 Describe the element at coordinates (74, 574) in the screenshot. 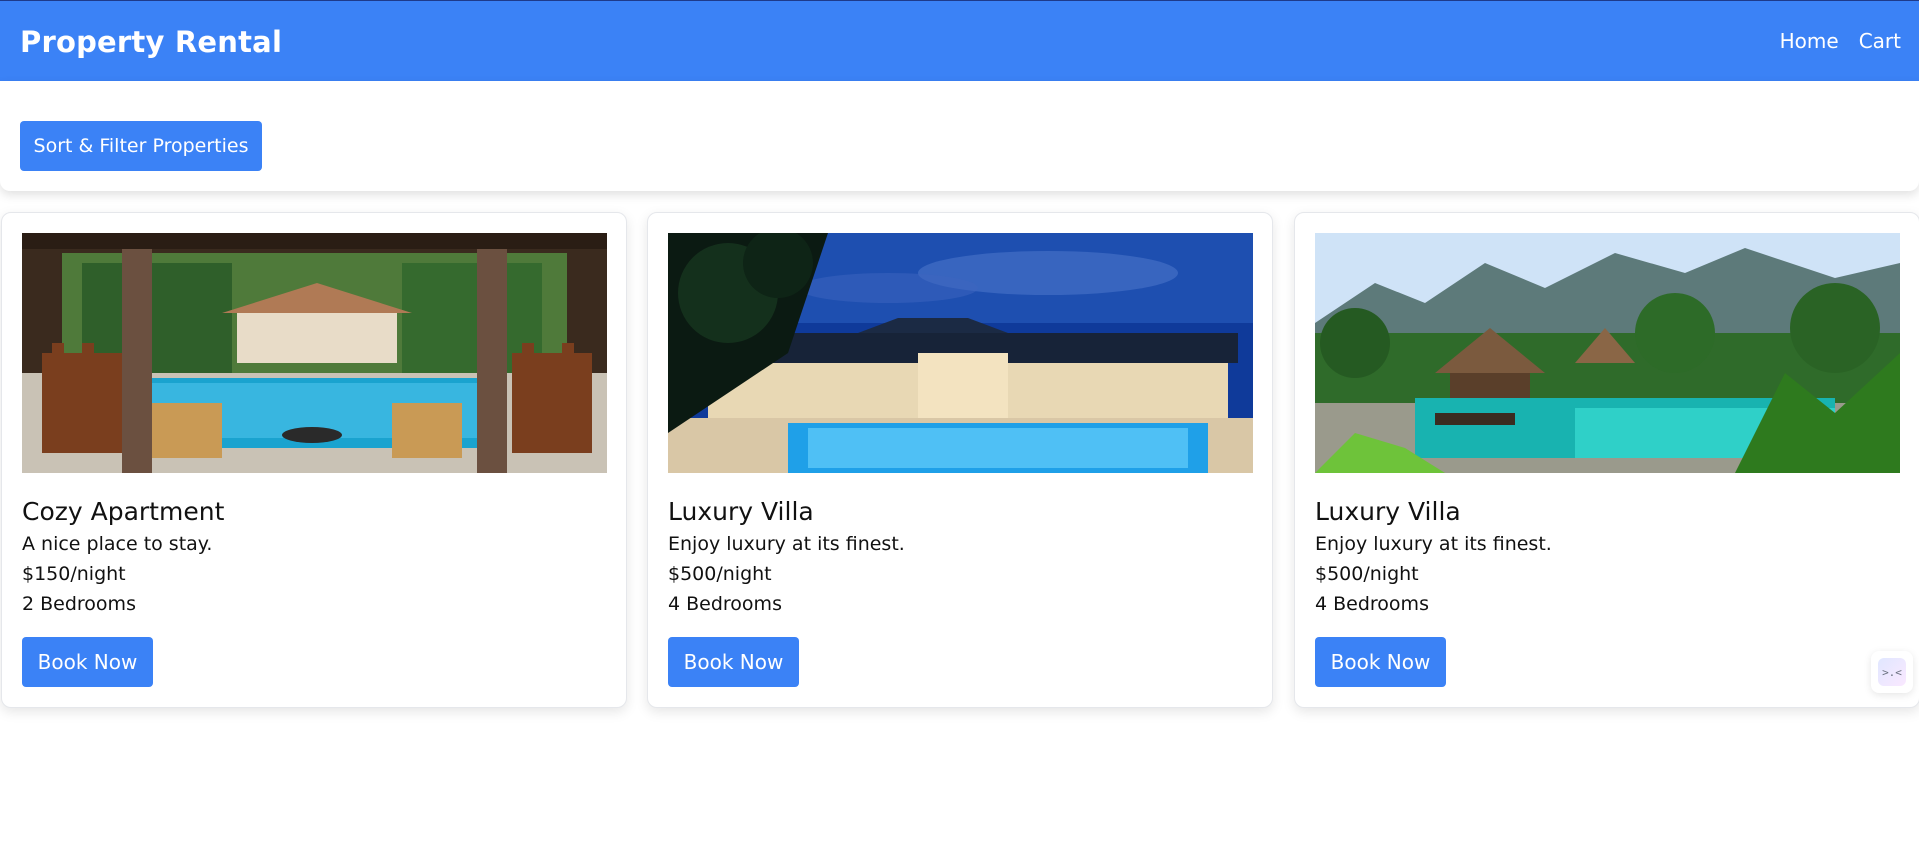

I see `property-price: $150/night` at that location.